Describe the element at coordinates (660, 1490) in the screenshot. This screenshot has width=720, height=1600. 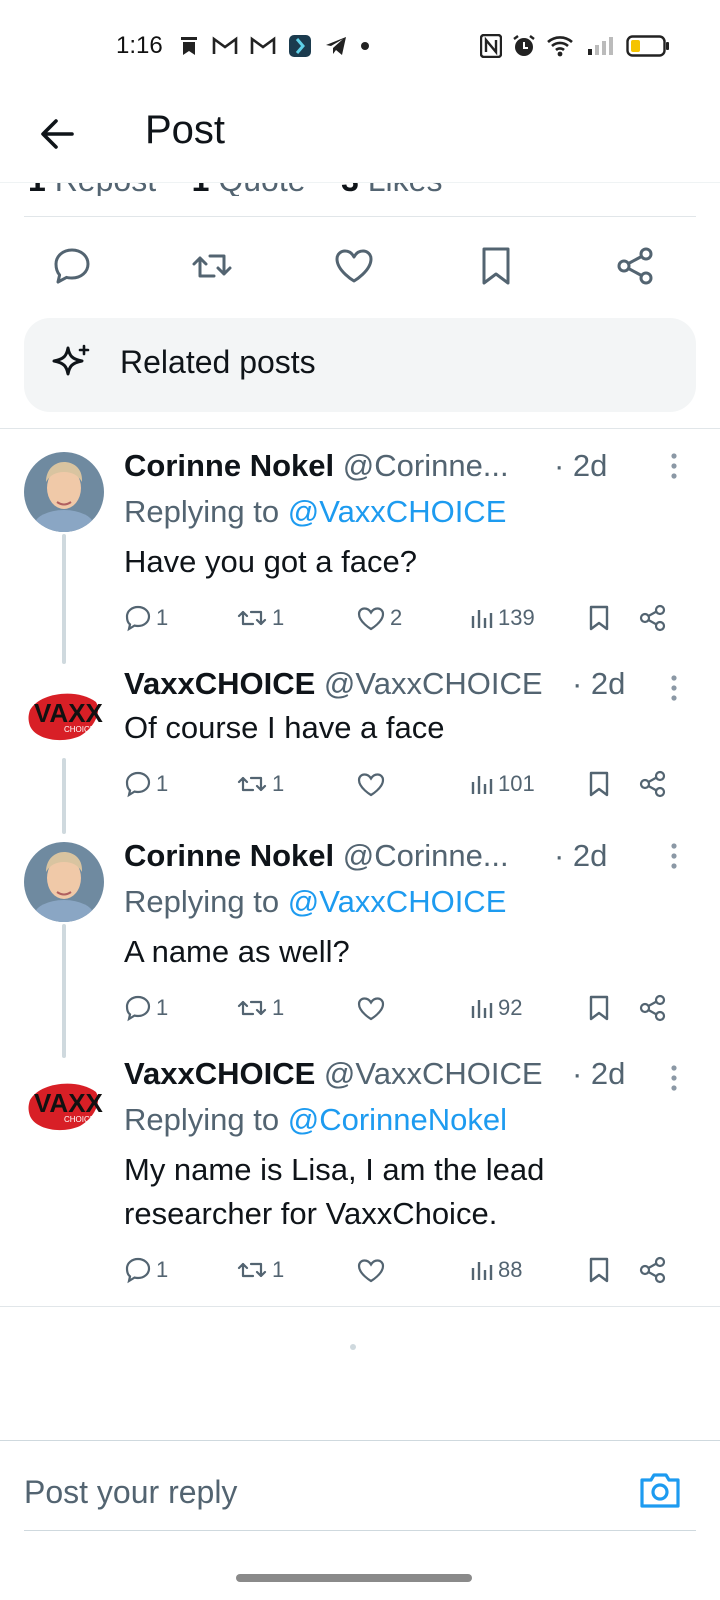
I see `camera-button` at that location.